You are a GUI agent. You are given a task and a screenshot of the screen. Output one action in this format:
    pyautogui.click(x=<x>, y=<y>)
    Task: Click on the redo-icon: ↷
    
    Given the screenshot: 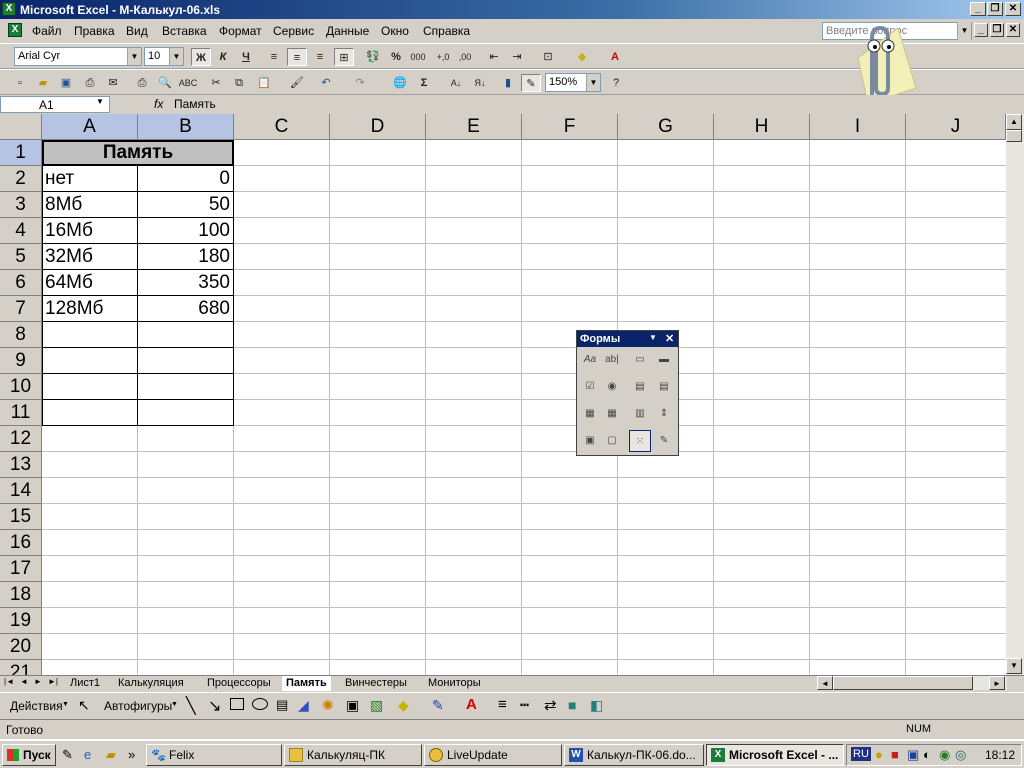 What is the action you would take?
    pyautogui.click(x=360, y=83)
    